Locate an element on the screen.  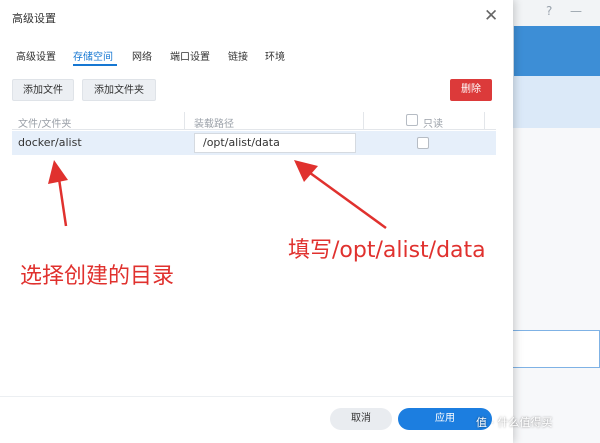
minimize-icon: — is located at coordinates (576, 11).